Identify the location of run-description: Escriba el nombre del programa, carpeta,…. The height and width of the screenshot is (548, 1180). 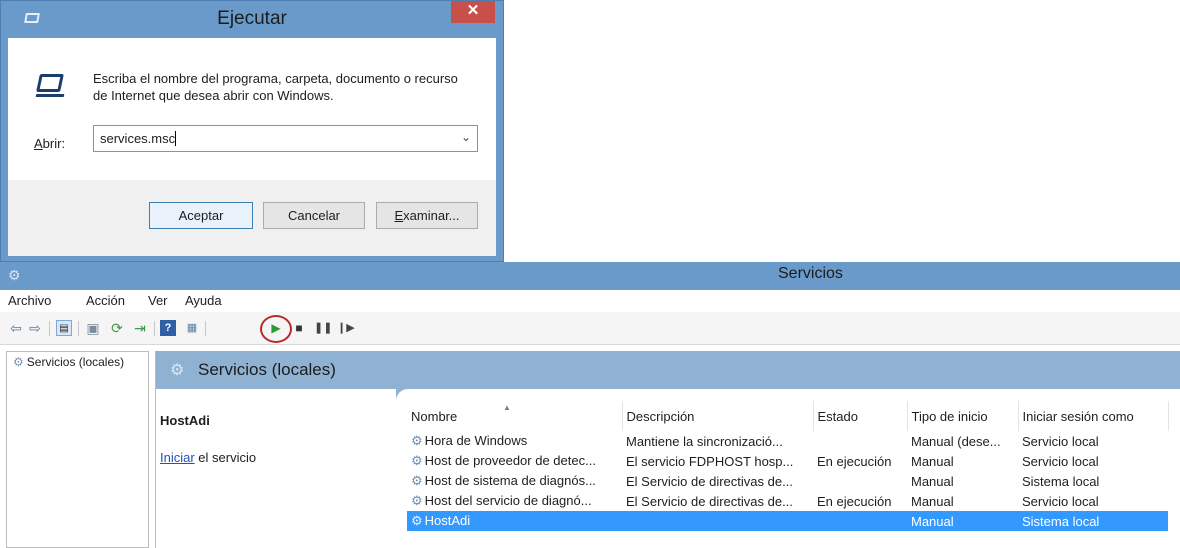
(275, 87).